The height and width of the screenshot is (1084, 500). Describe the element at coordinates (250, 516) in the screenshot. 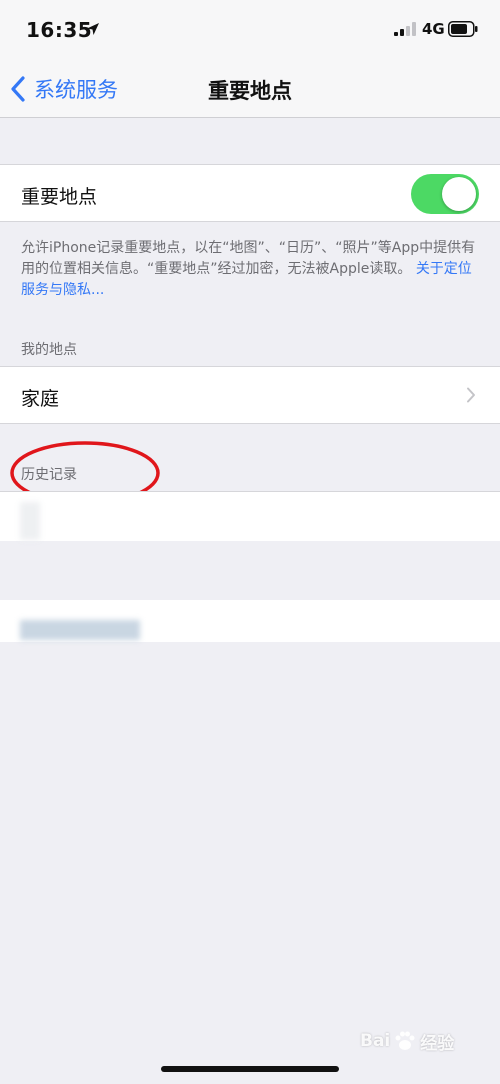

I see `history-item-blurred` at that location.